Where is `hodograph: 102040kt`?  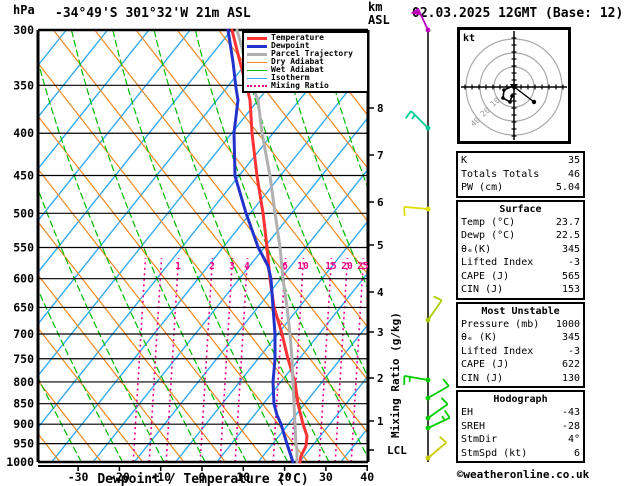 hodograph: 102040kt is located at coordinates (514, 85).